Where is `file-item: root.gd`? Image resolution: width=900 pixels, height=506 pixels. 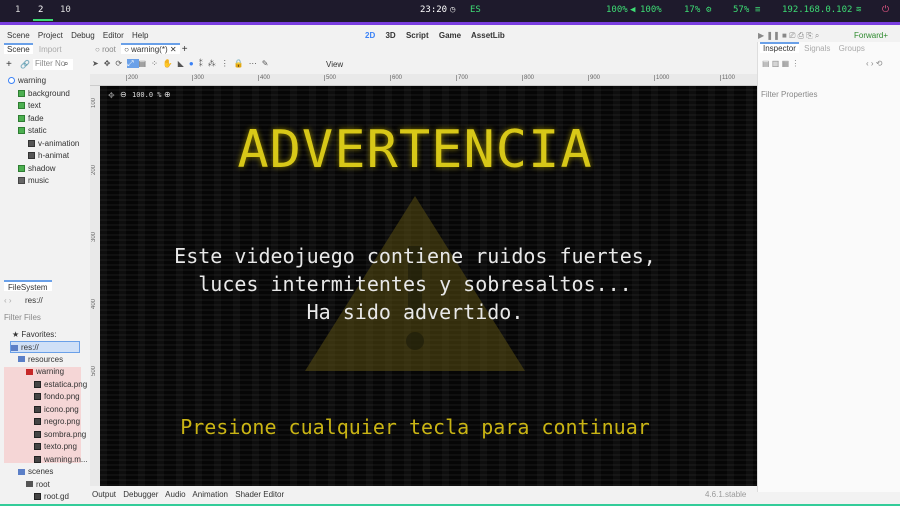
file-item: root.gd is located at coordinates (51, 497).